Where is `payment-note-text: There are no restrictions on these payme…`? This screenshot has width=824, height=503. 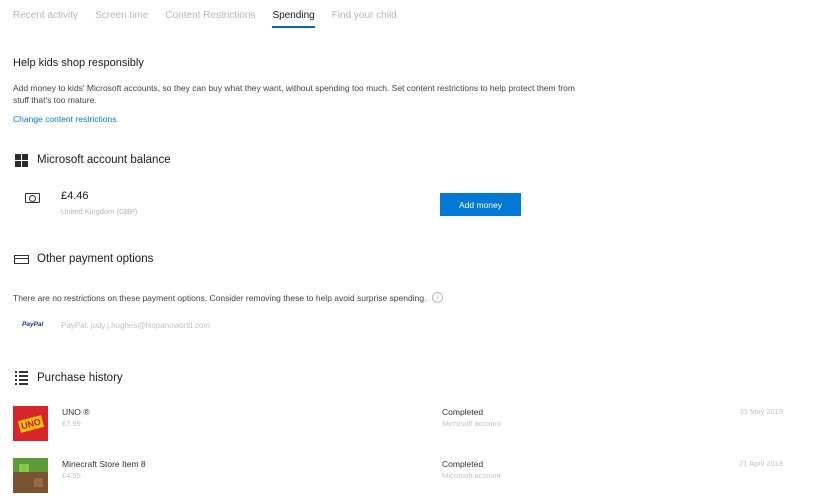 payment-note-text: There are no restrictions on these payme… is located at coordinates (220, 297).